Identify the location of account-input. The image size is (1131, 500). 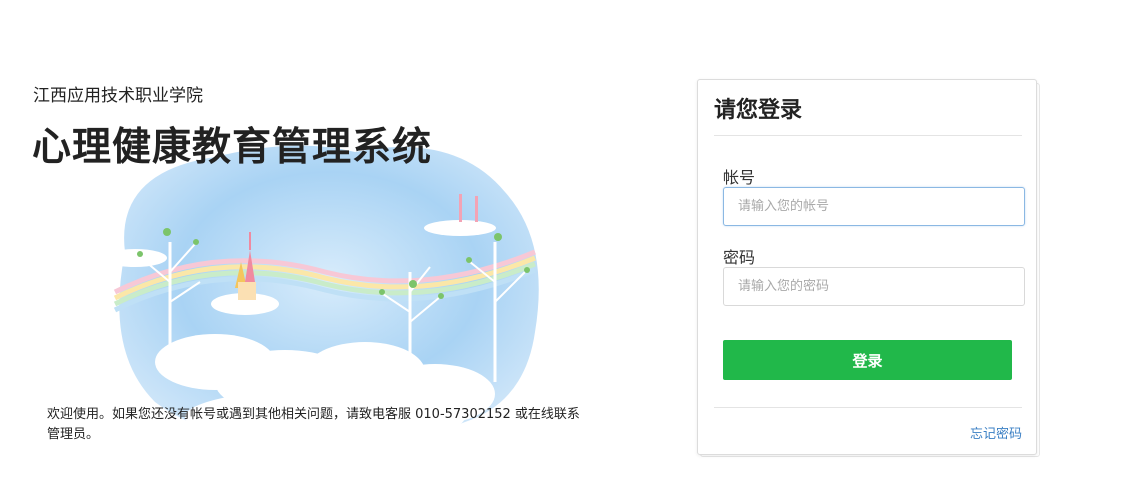
(874, 206).